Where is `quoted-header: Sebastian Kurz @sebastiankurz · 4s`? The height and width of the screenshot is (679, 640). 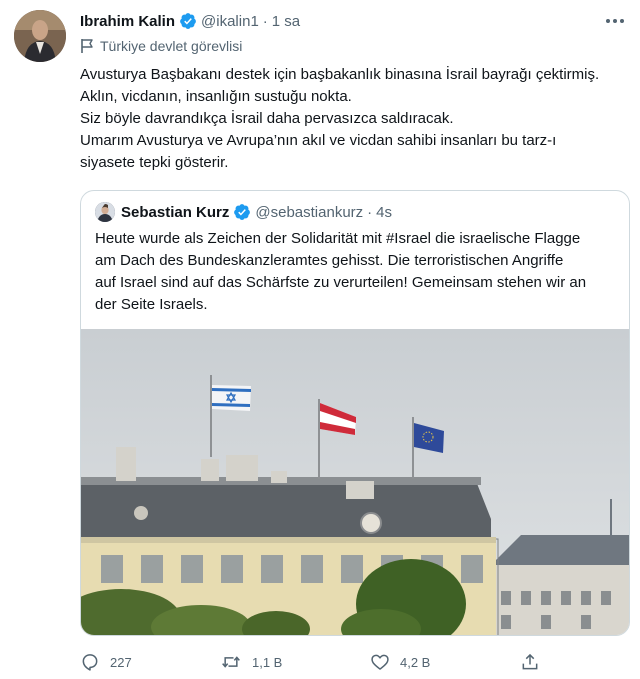 quoted-header: Sebastian Kurz @sebastiankurz · 4s is located at coordinates (243, 212).